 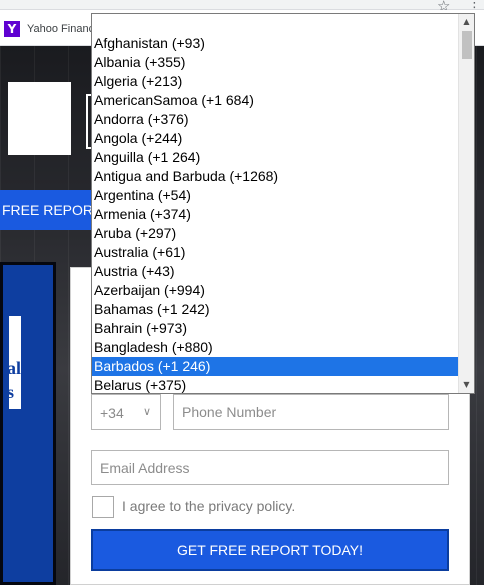 What do you see at coordinates (64, 29) in the screenshot?
I see `bookmark-label: Yahoo Finance` at bounding box center [64, 29].